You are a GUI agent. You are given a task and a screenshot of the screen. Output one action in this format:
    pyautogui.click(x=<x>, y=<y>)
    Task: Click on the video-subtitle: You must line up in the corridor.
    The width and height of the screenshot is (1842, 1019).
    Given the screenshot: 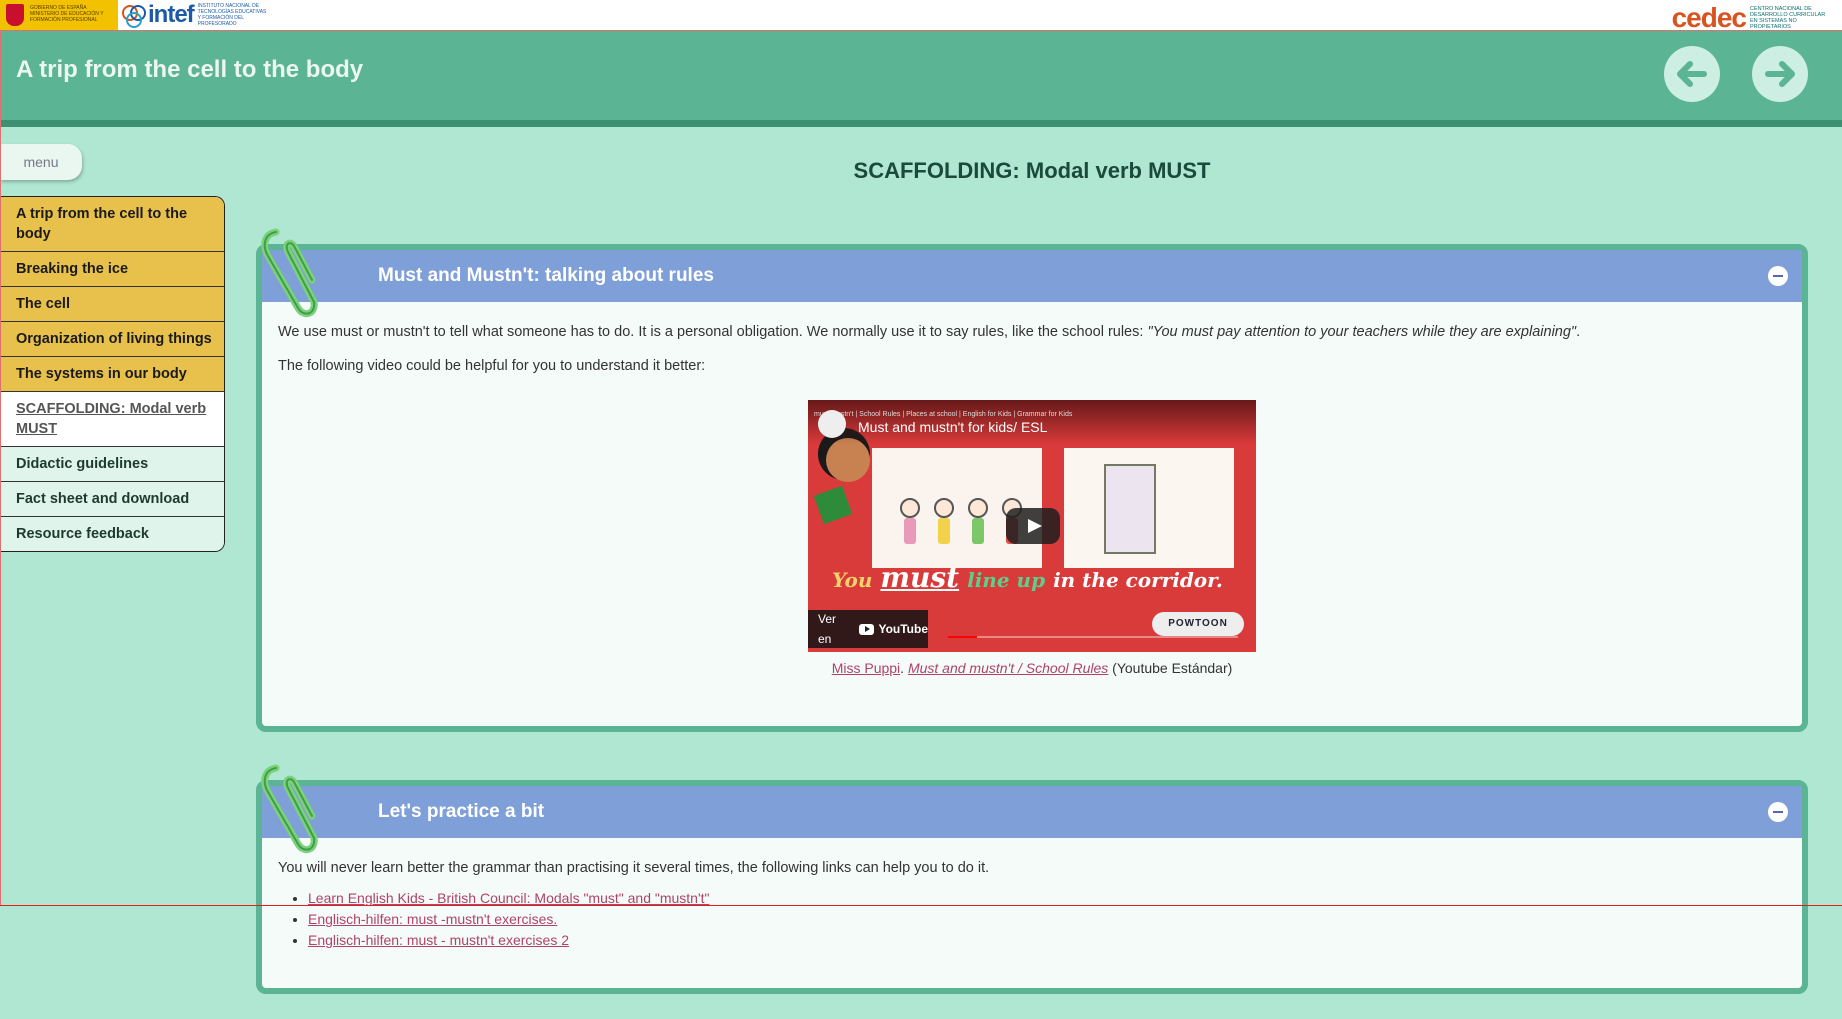 What is the action you would take?
    pyautogui.click(x=1027, y=578)
    